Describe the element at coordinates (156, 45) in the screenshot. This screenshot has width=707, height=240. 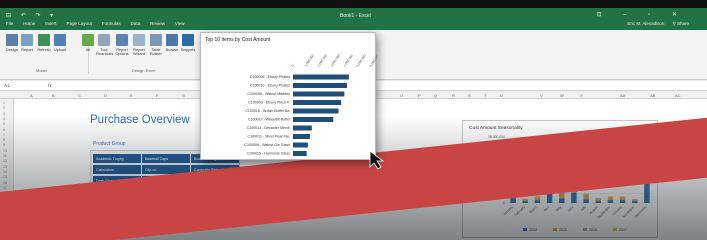
I see `ribbon-button-table-builder: Table Builder` at that location.